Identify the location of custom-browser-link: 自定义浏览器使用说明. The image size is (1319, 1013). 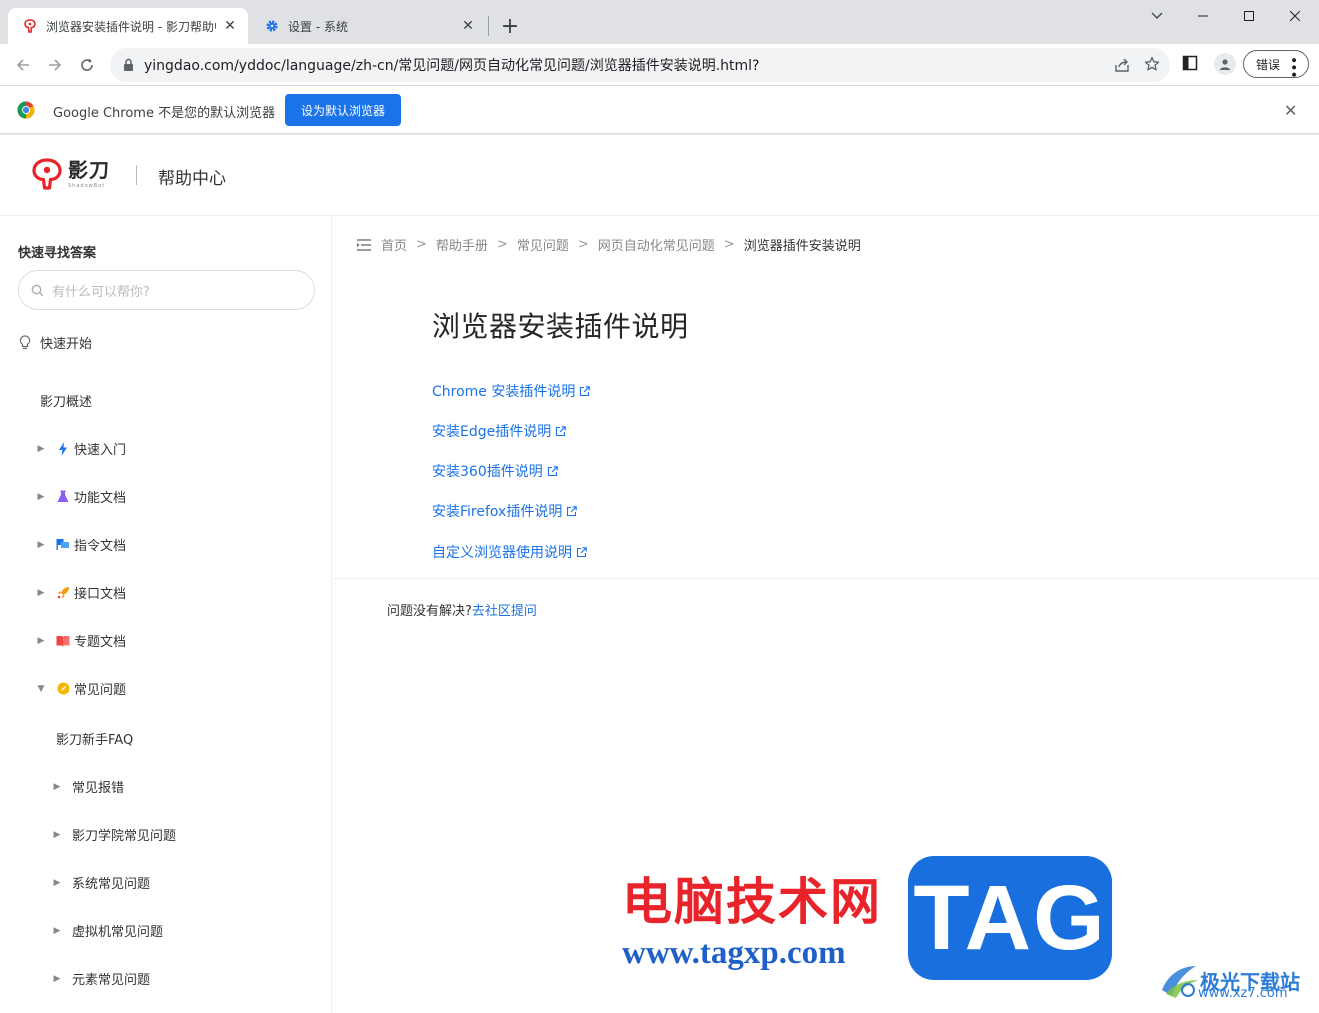
(509, 552).